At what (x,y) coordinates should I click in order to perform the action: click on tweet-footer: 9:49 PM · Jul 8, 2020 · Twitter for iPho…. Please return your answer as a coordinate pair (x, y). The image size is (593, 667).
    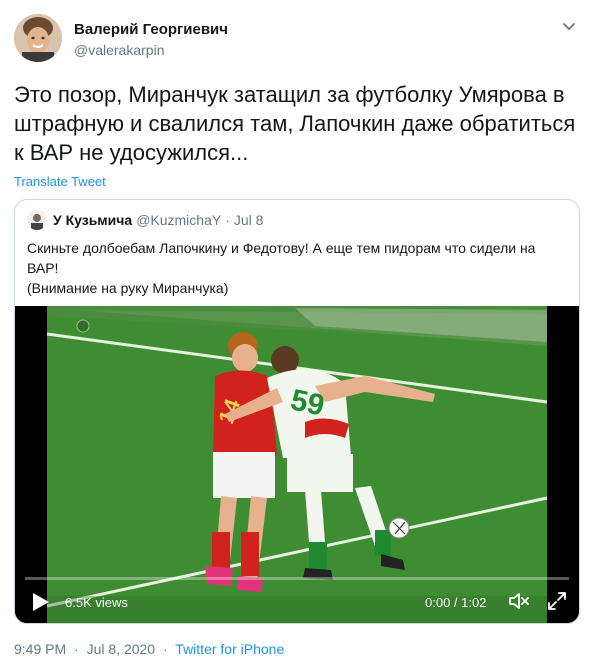
    Looking at the image, I should click on (149, 649).